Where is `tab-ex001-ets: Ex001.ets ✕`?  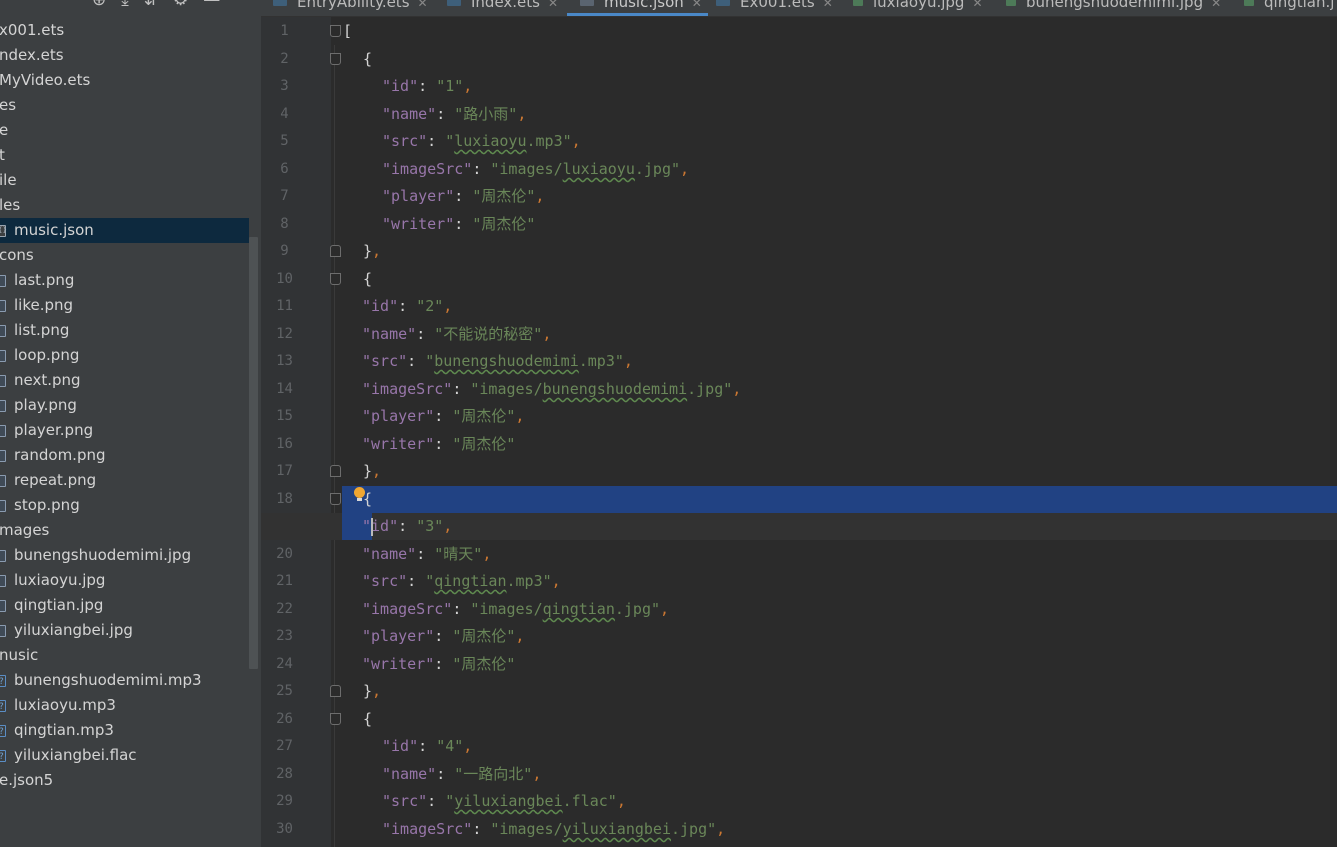 tab-ex001-ets: Ex001.ets ✕ is located at coordinates (774, 8).